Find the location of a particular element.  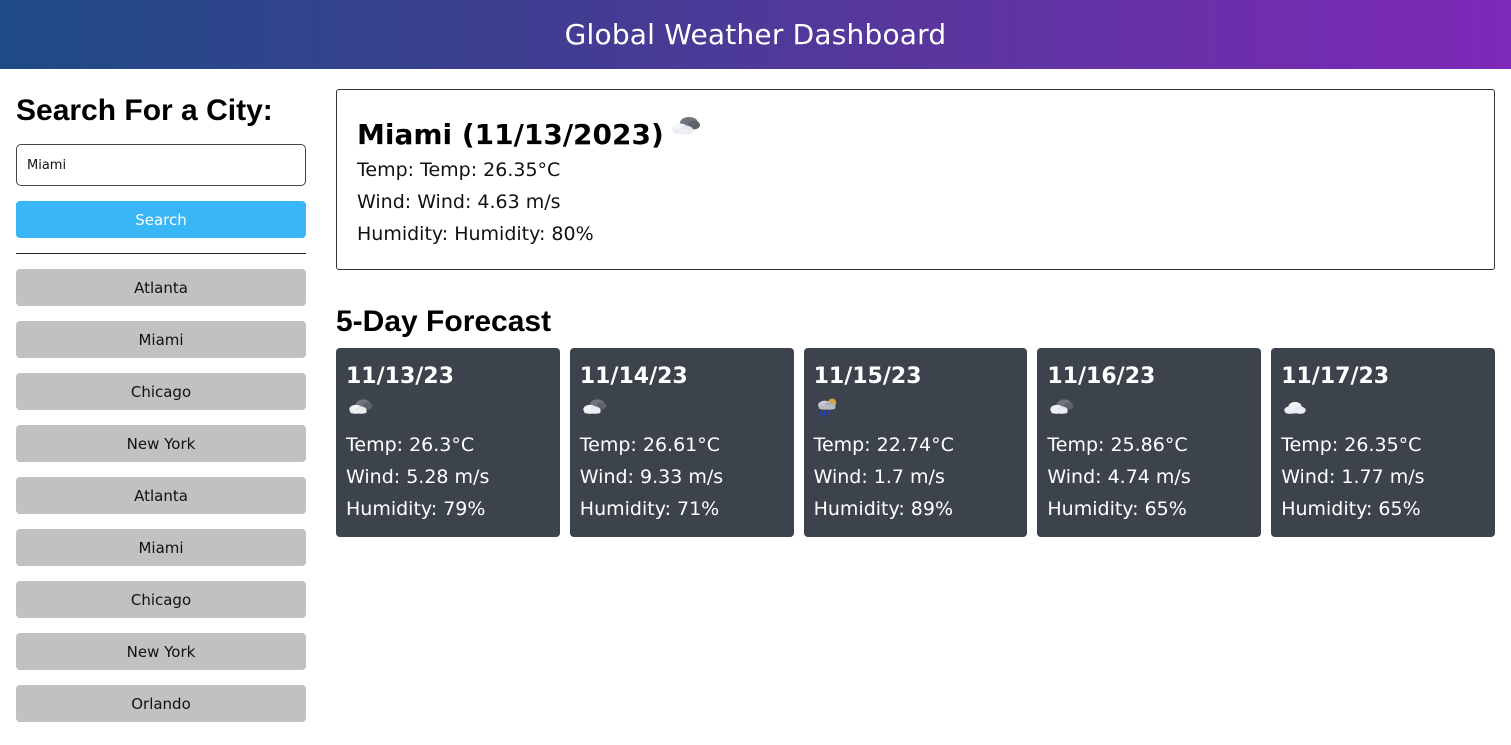

current-city-date: Miami (11/13/2023) is located at coordinates (510, 134).